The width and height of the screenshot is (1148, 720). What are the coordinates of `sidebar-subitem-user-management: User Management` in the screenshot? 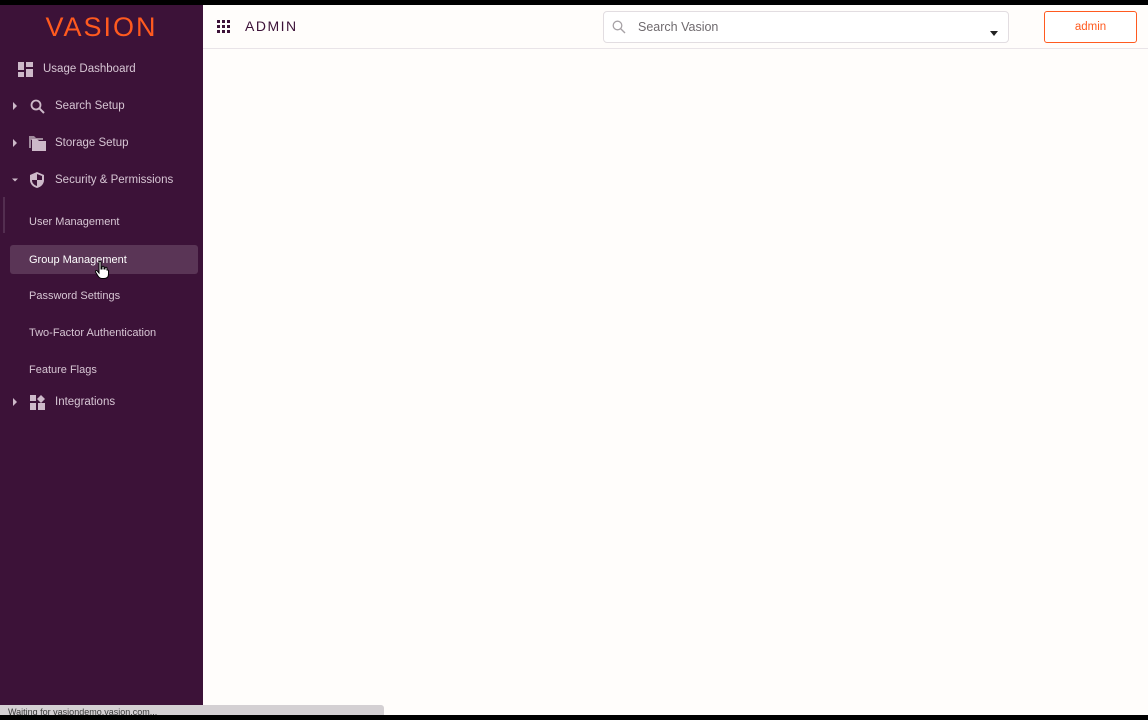 It's located at (104, 221).